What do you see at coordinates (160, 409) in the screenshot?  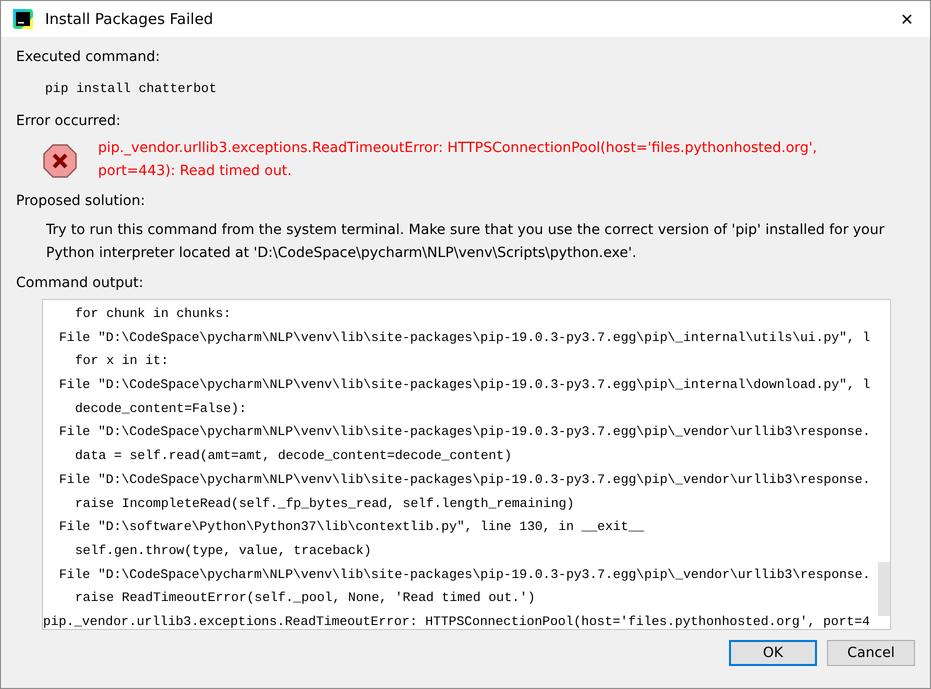 I see `output-line: decode_content=False):` at bounding box center [160, 409].